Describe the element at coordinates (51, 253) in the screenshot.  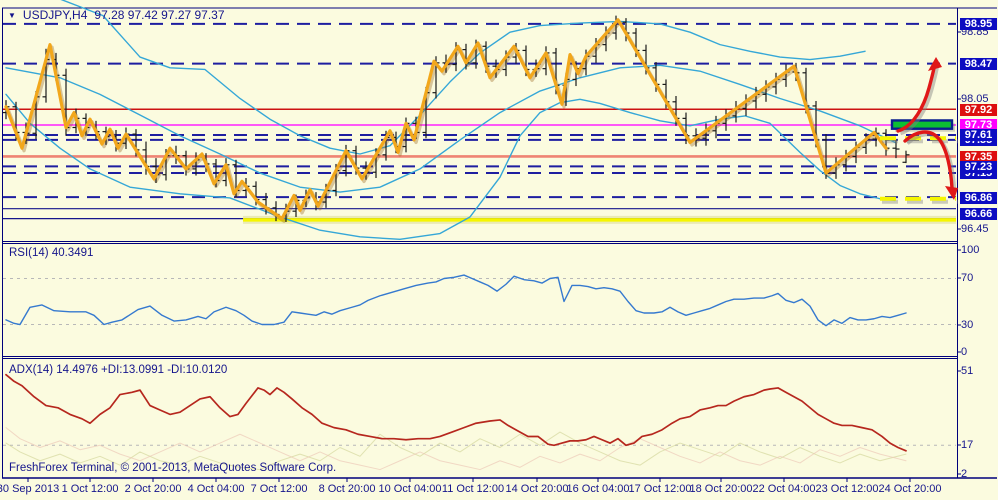
I see `rsi-indicator-label: RSI(14) 40.3491` at that location.